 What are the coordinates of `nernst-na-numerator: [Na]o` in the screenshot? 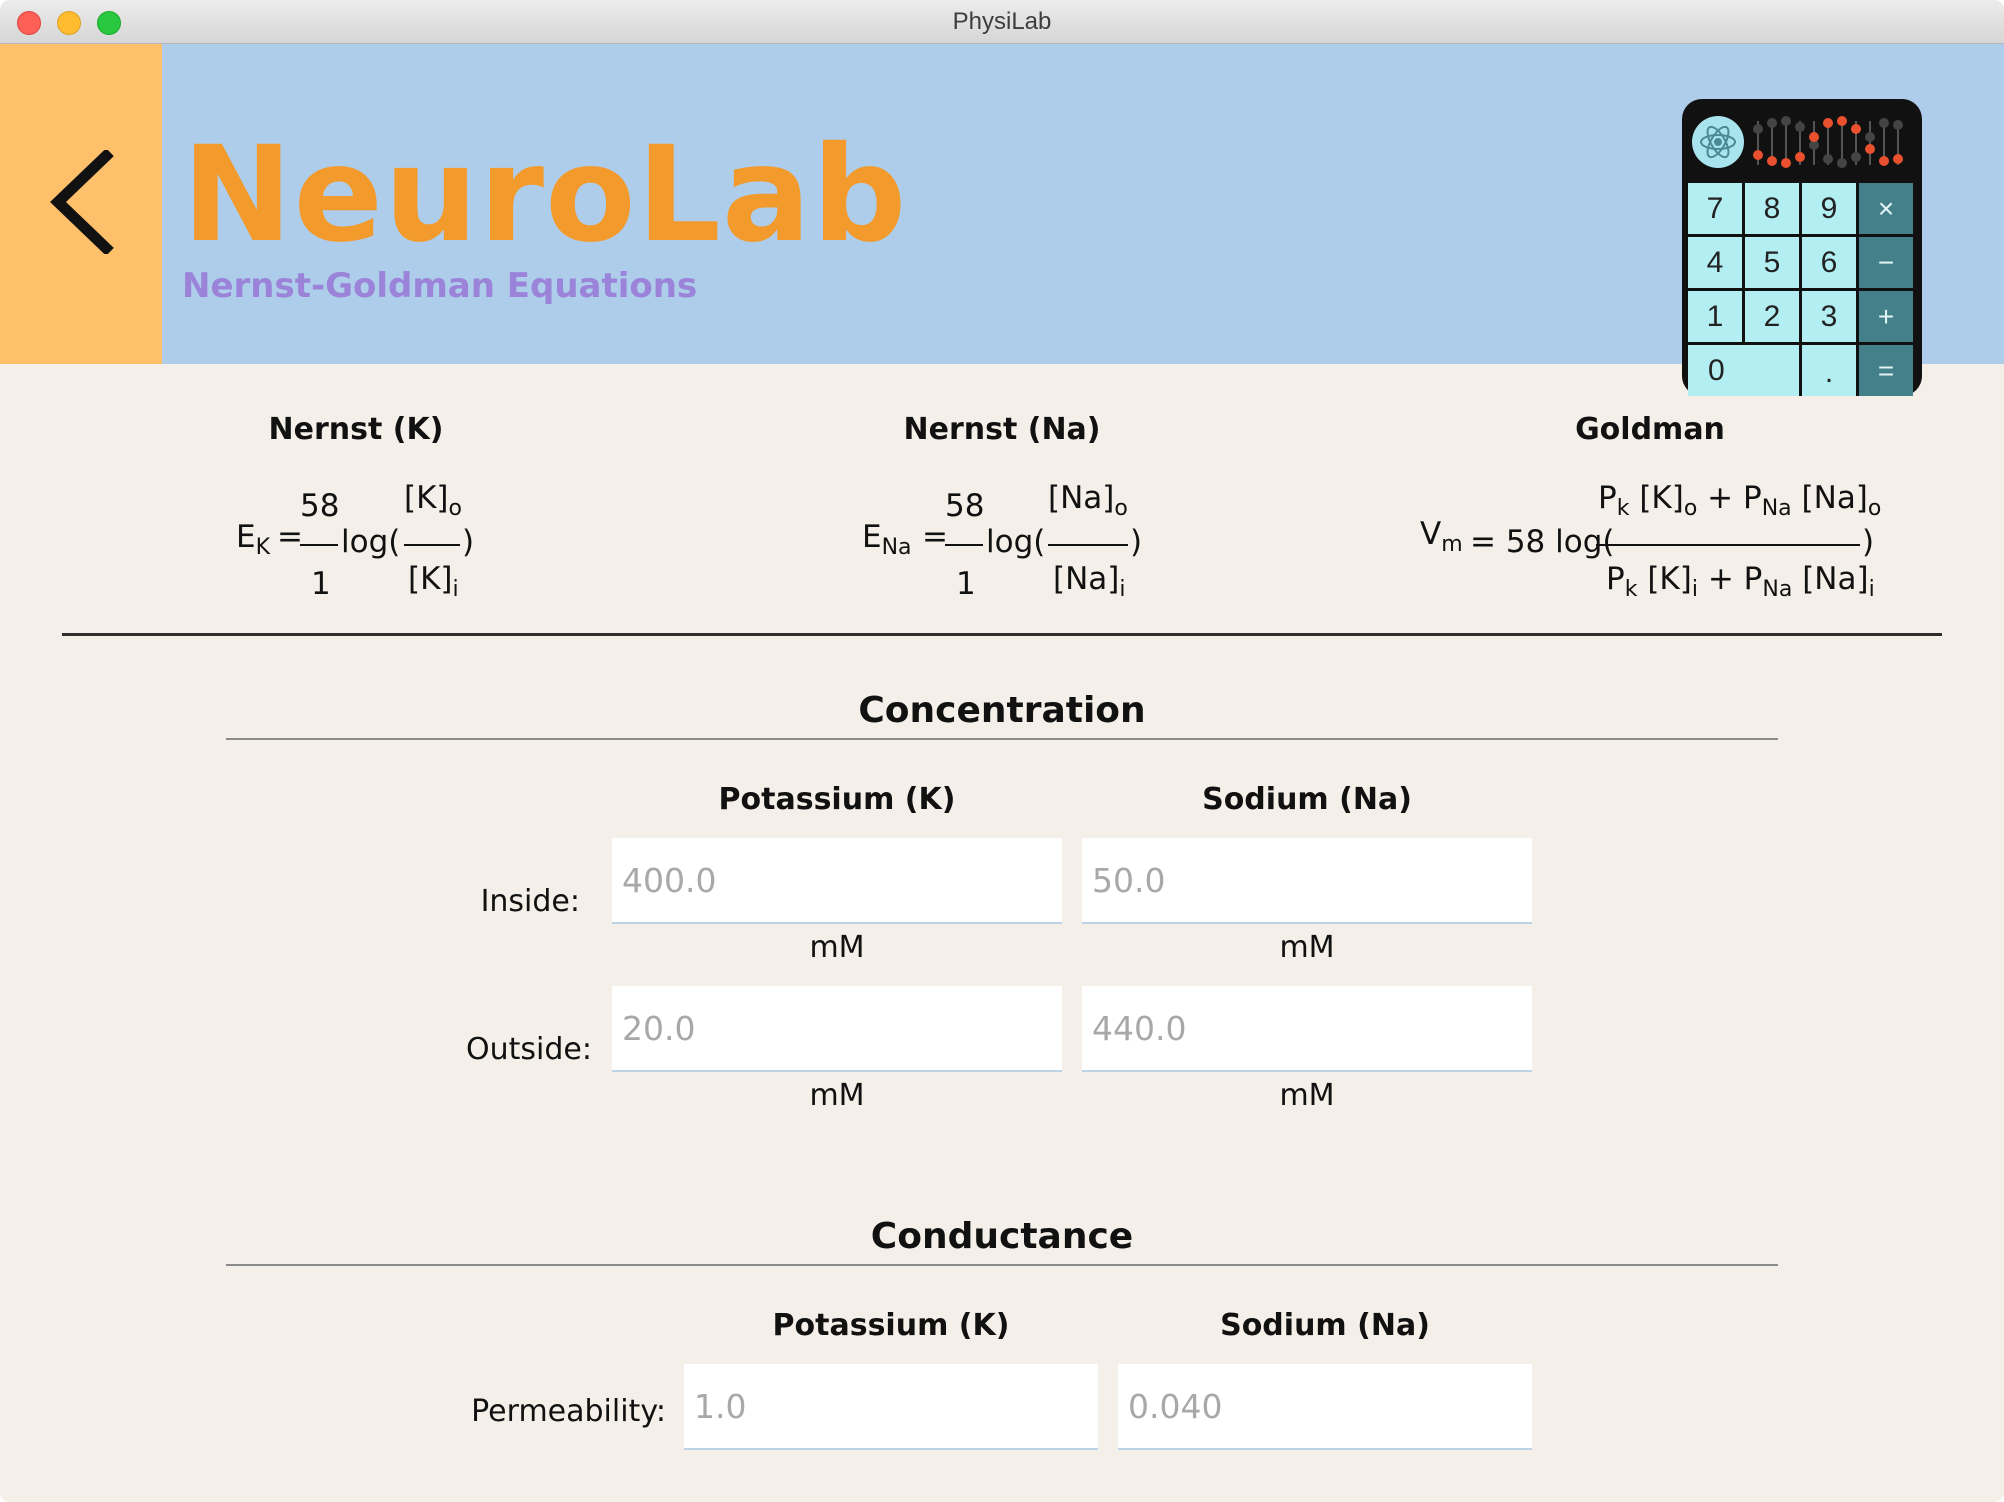 It's located at (1088, 501).